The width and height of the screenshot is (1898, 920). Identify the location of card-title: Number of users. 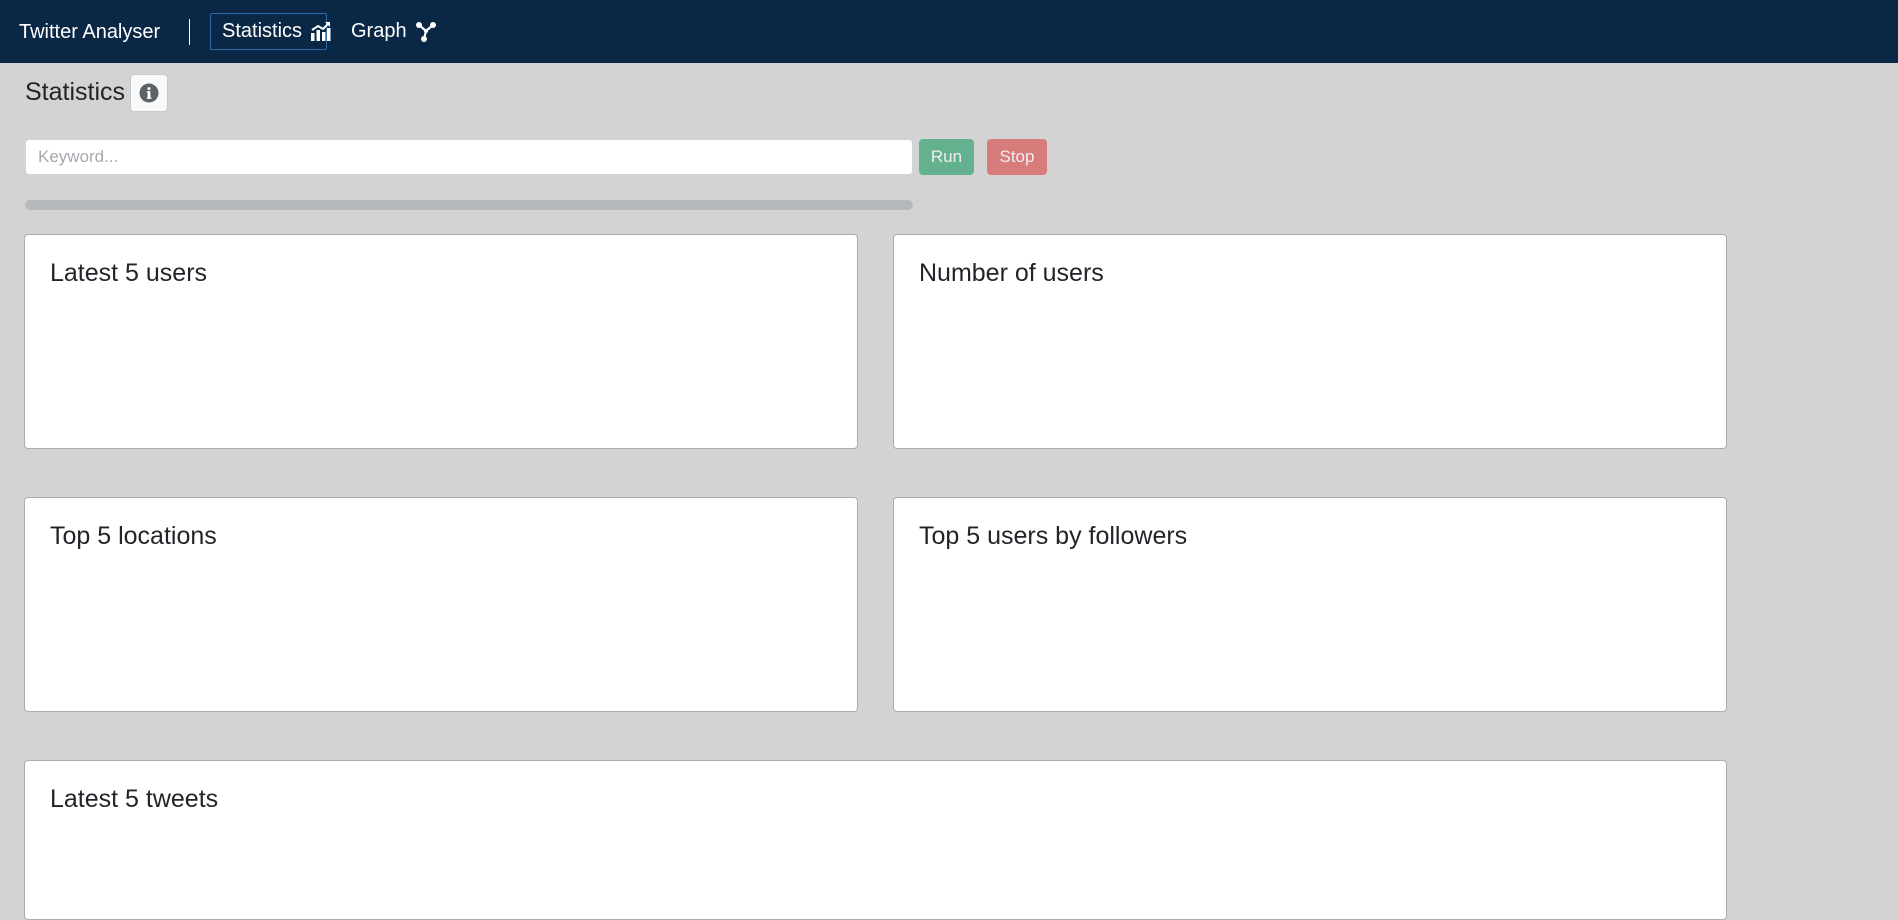
(1011, 273).